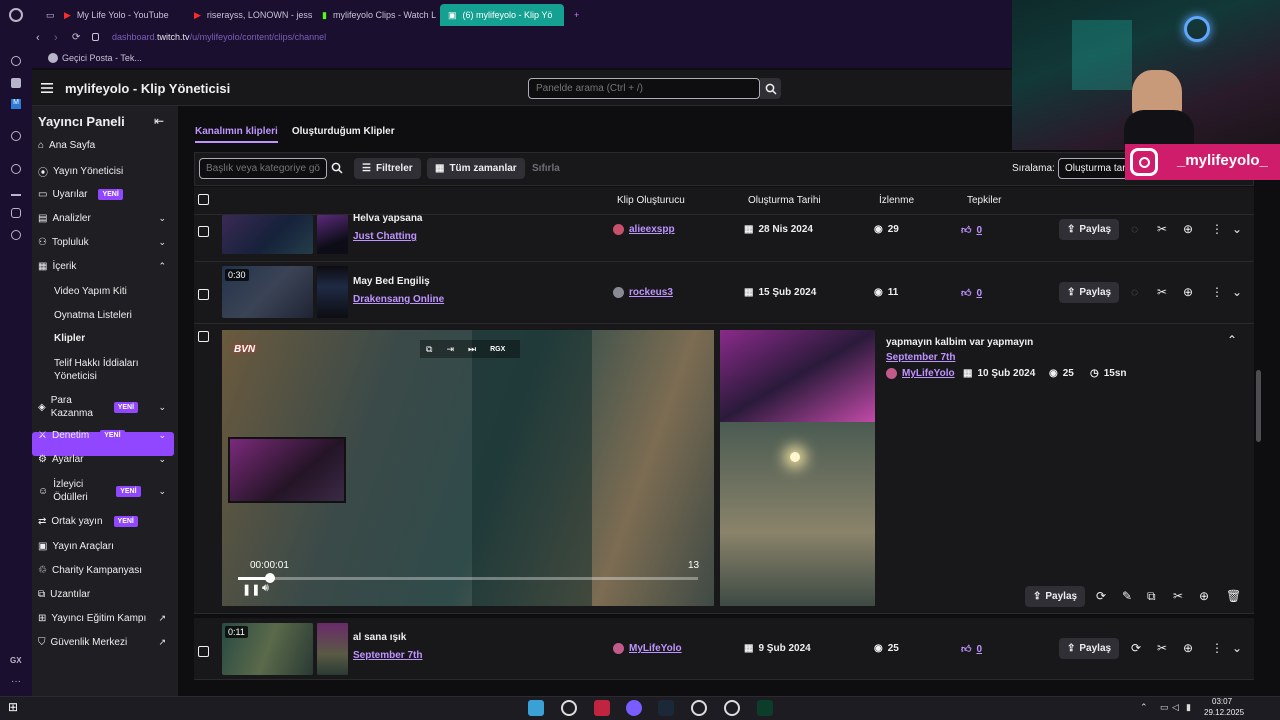 This screenshot has height=720, width=1280. I want to click on back-icon: ‹, so click(38, 38).